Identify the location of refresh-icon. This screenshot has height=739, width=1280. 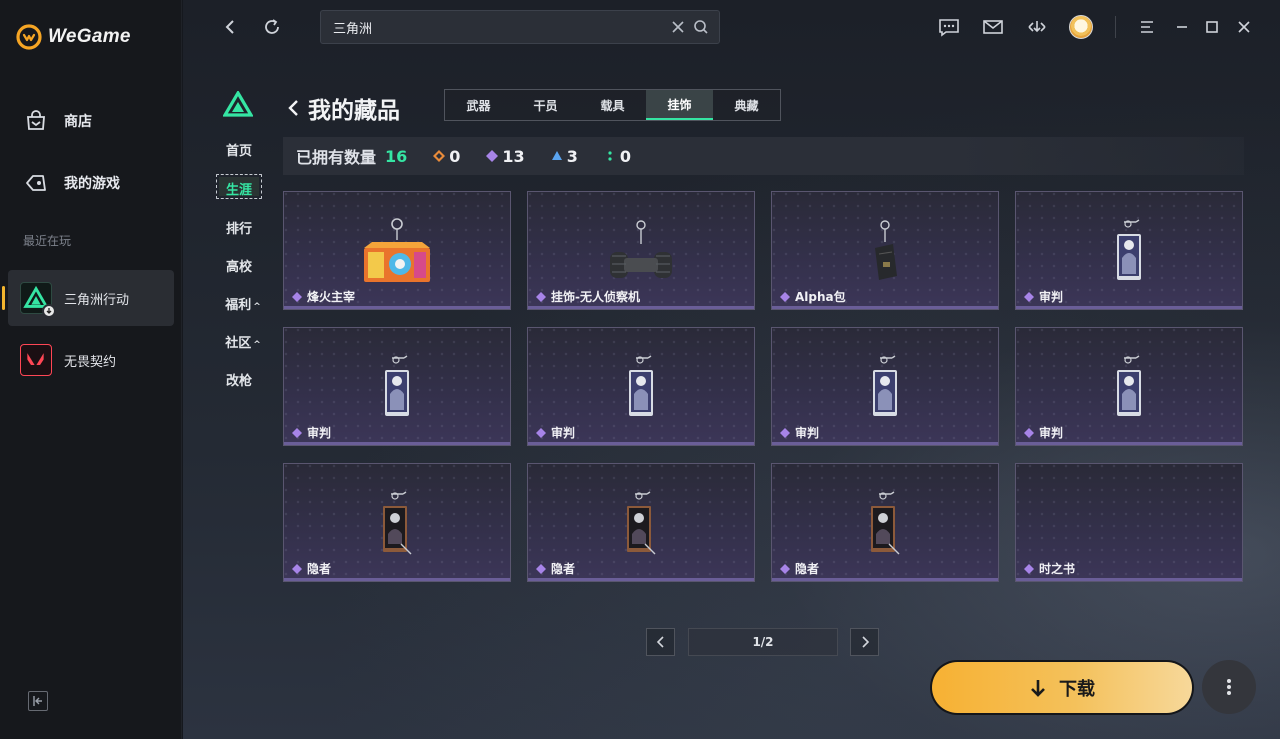
(272, 26).